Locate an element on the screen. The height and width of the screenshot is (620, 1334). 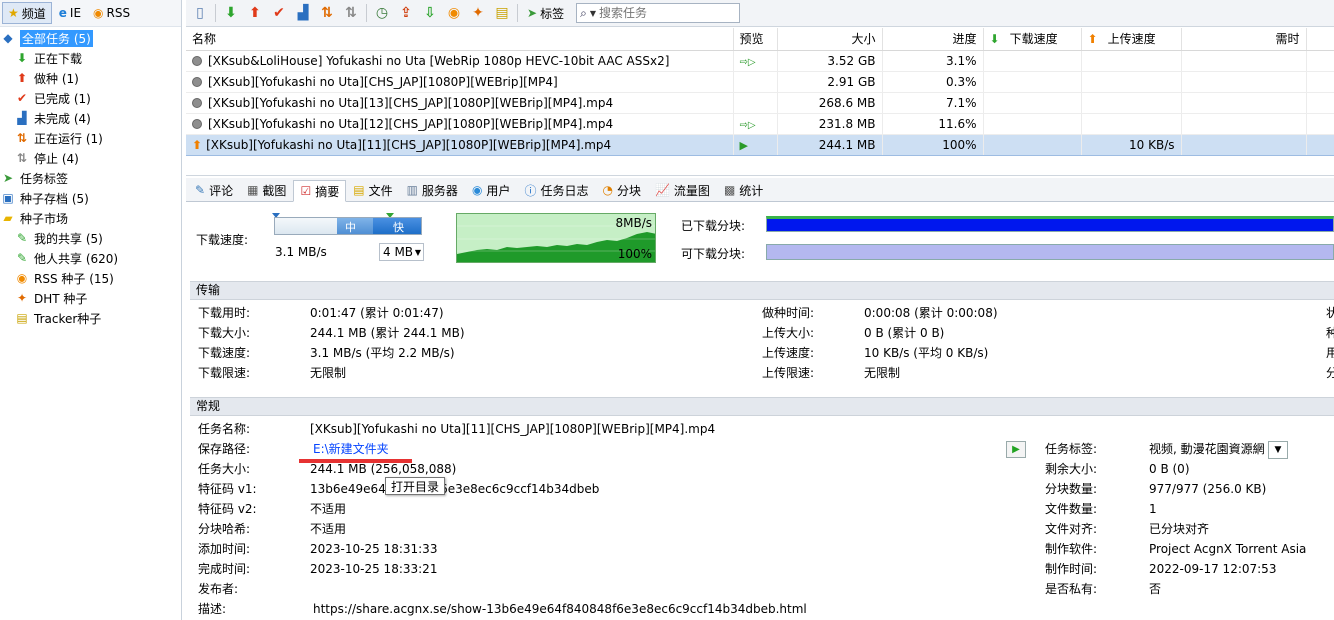
speed-limit-slider: 中 快 is located at coordinates (348, 226).